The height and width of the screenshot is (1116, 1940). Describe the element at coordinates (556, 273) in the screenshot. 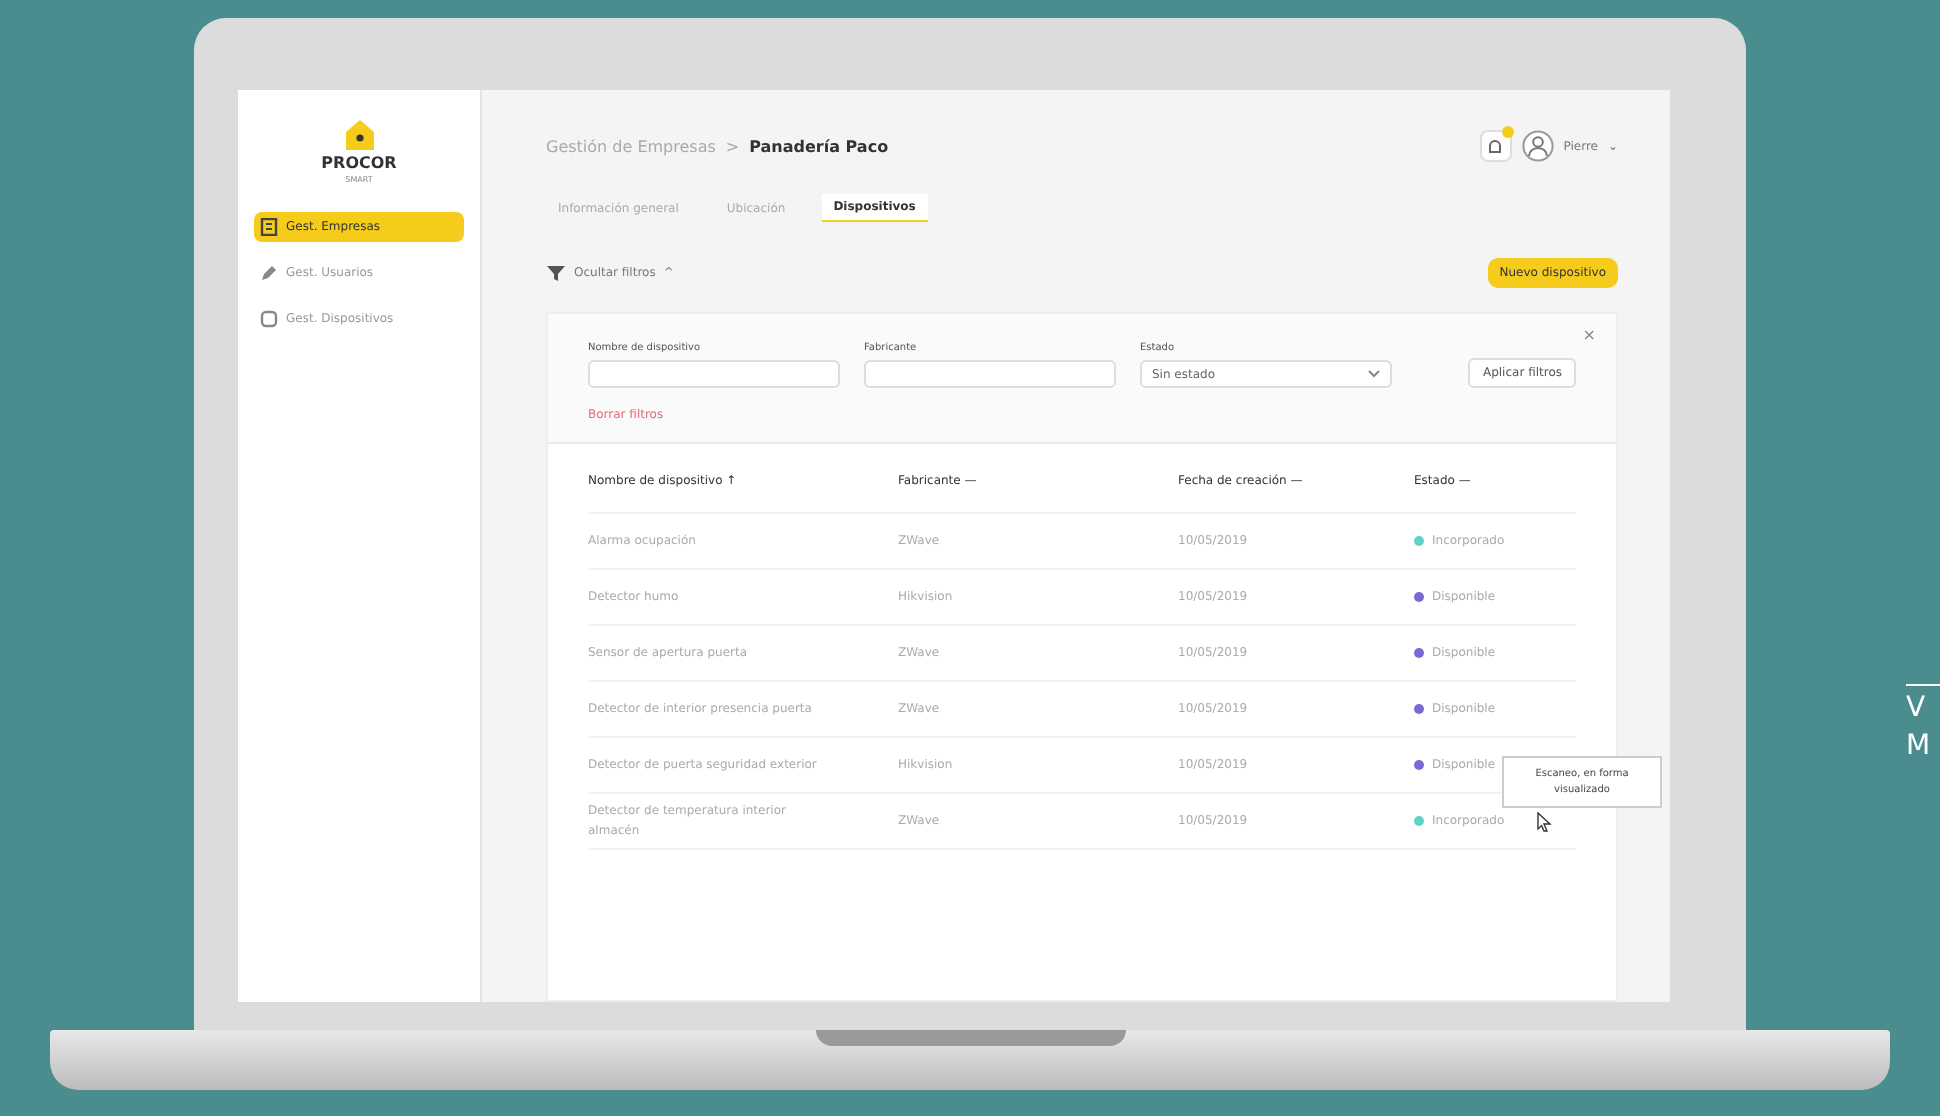

I see `filter-icon` at that location.